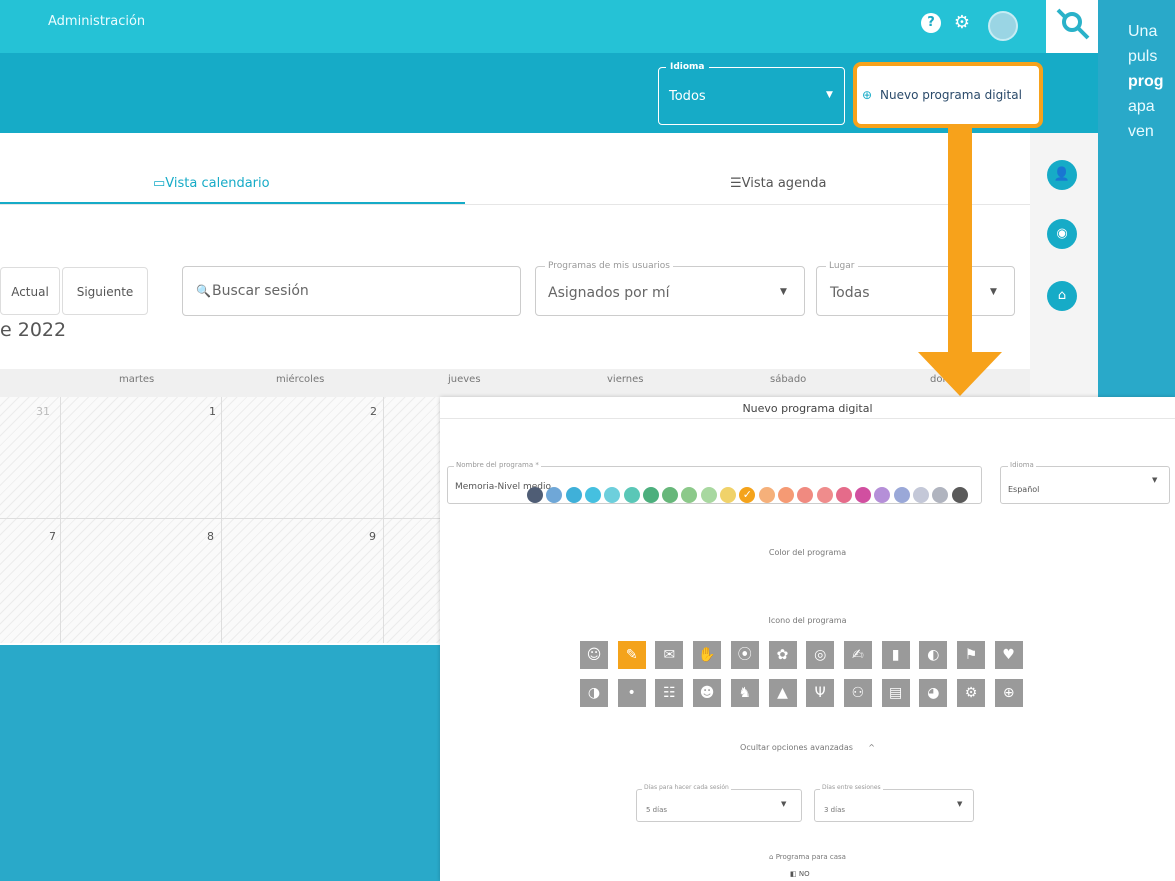  What do you see at coordinates (657, 810) in the screenshot?
I see `dias-value: 5 días` at bounding box center [657, 810].